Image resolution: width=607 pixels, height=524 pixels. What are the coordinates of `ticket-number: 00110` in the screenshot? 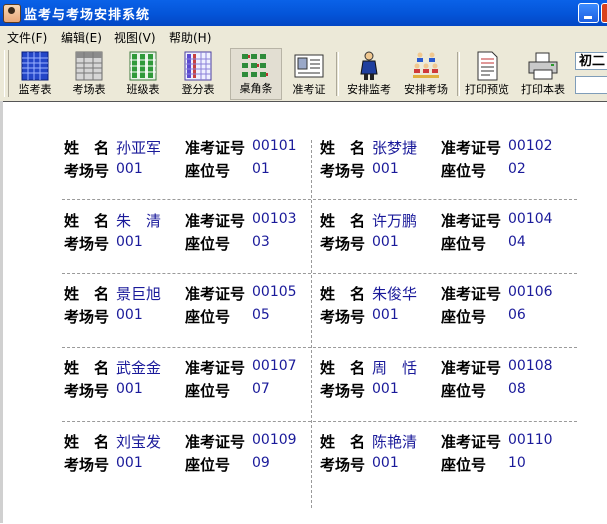 It's located at (530, 440).